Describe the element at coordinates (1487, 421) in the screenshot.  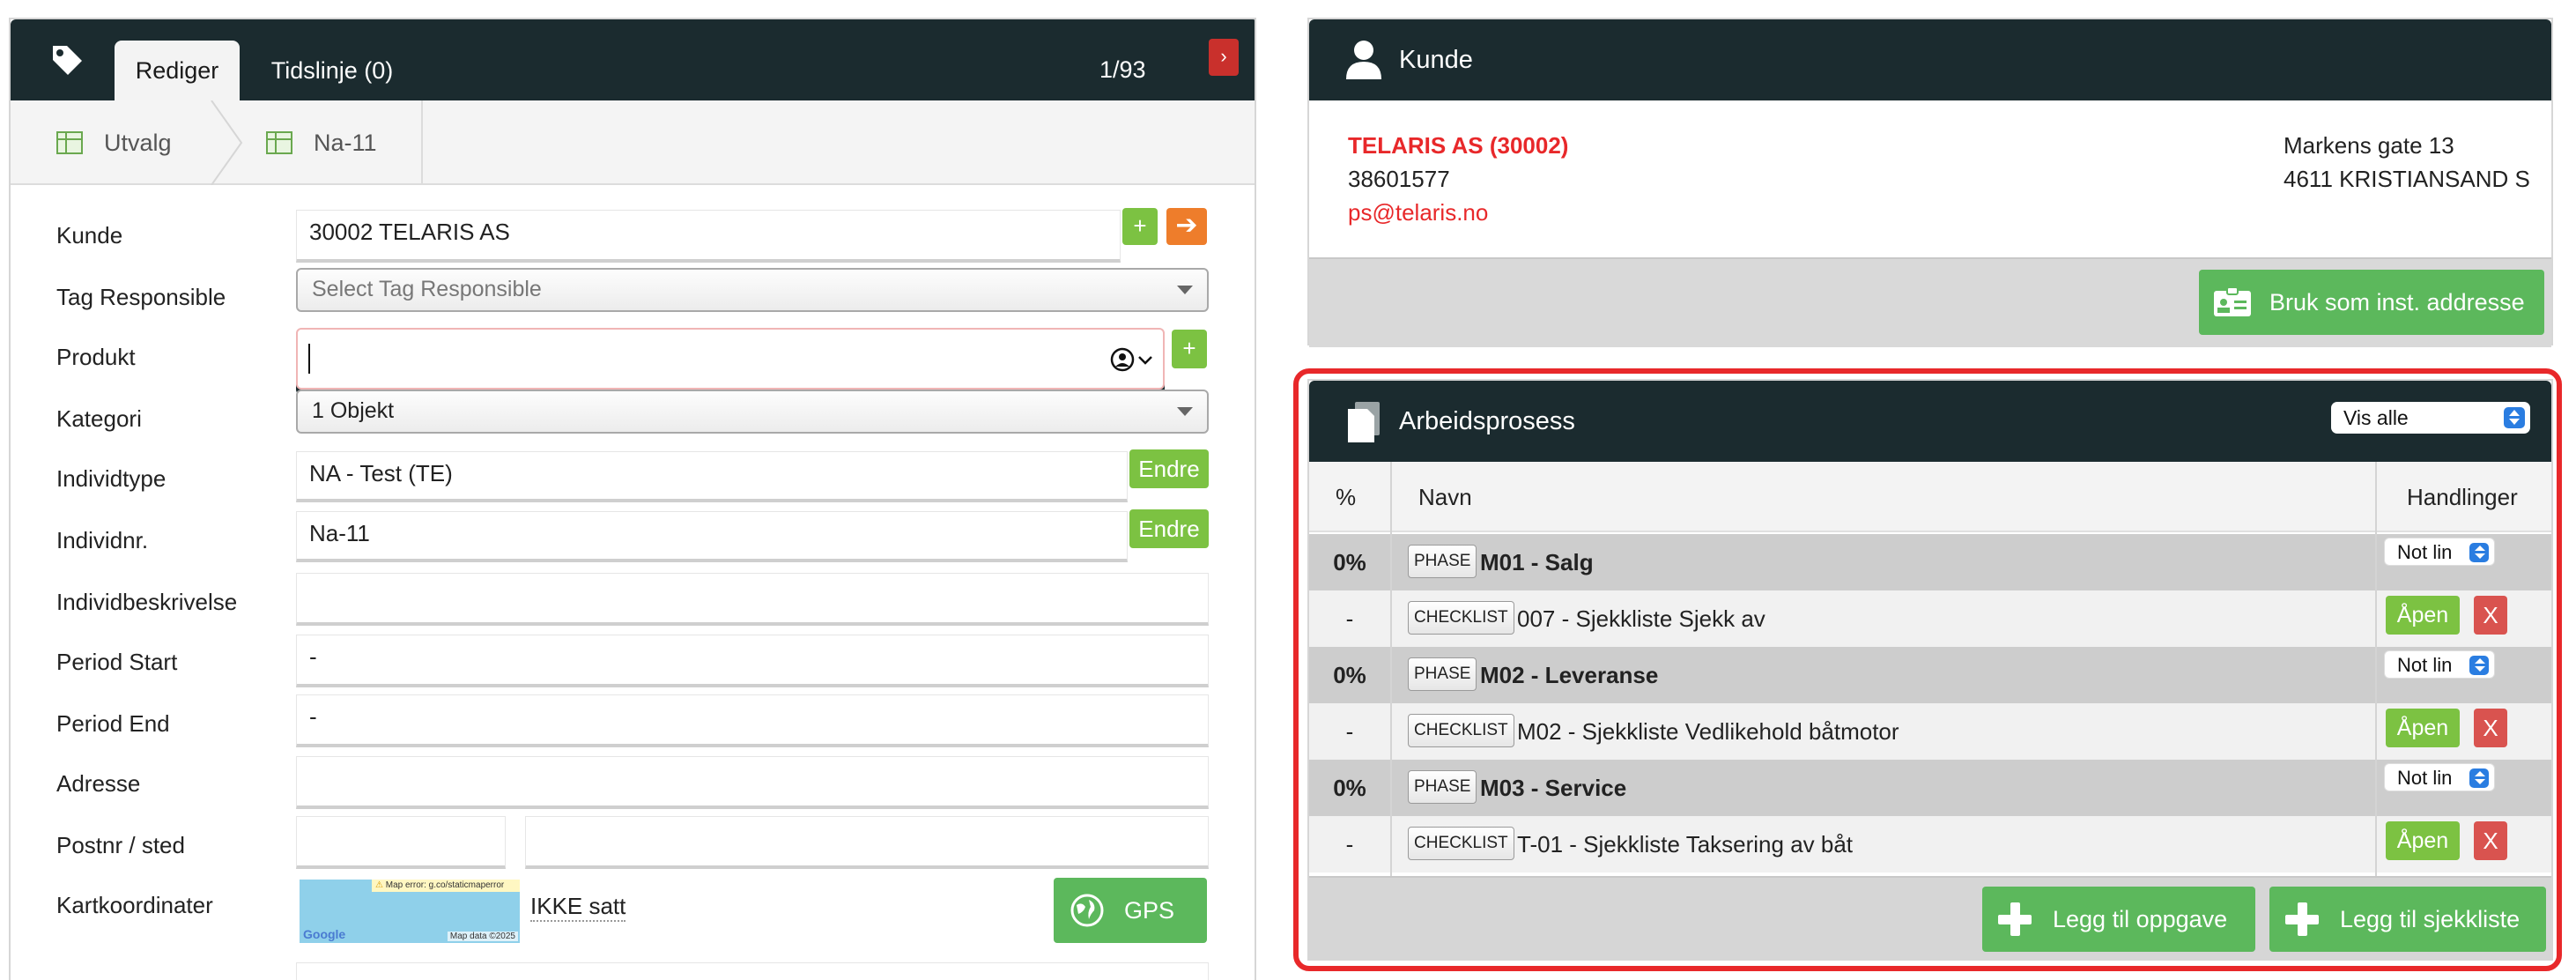
I see `arbeidsprosess-title: Arbeidsprosess` at that location.